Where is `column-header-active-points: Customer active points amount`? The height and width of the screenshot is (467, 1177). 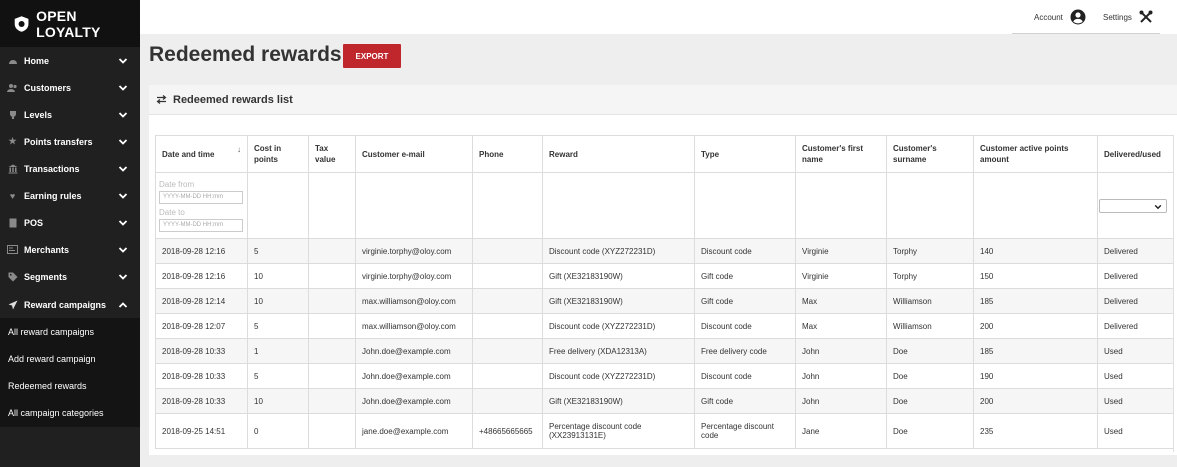 column-header-active-points: Customer active points amount is located at coordinates (1035, 154).